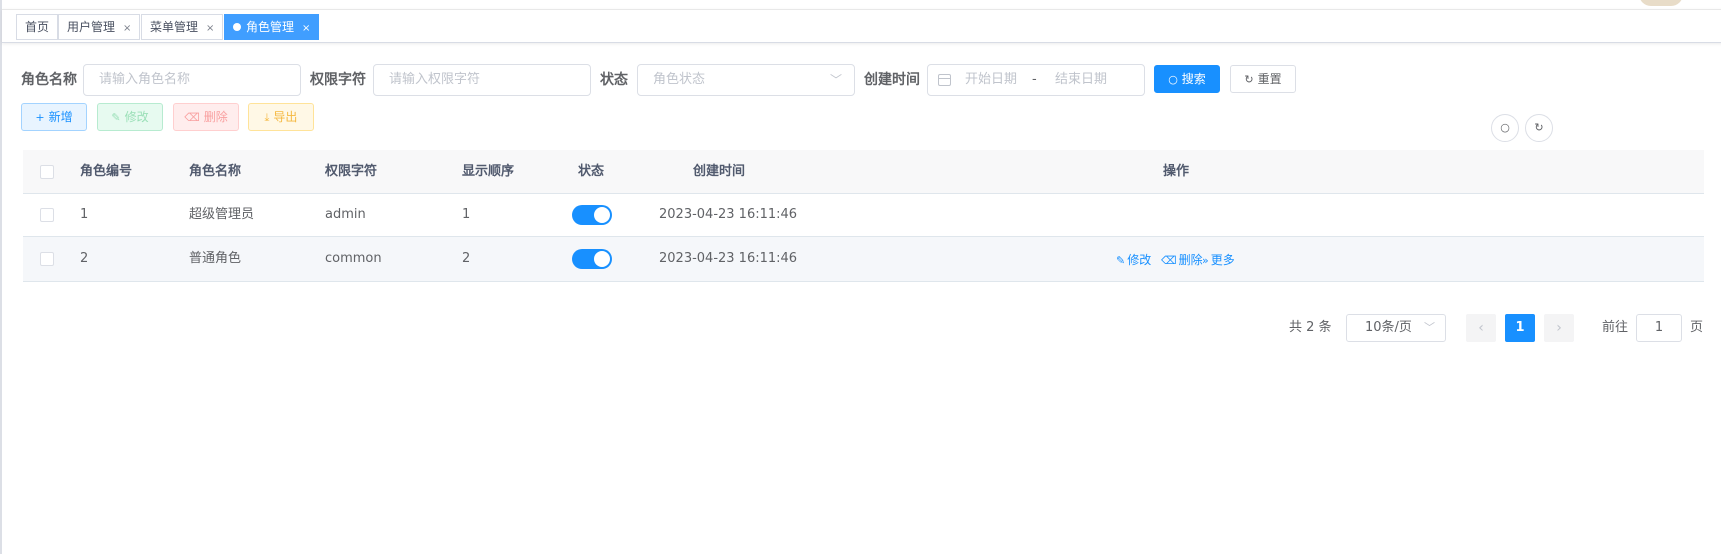  Describe the element at coordinates (1615, 327) in the screenshot. I see `goto-label: 前往` at that location.